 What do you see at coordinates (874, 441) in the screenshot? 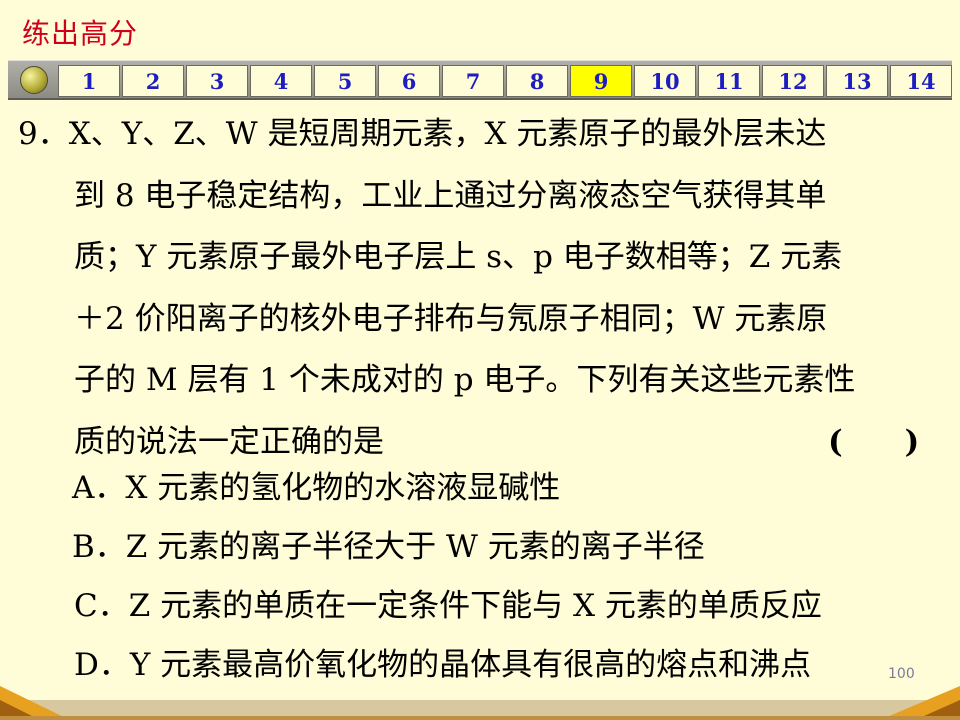
I see `answer-blank: ( )` at bounding box center [874, 441].